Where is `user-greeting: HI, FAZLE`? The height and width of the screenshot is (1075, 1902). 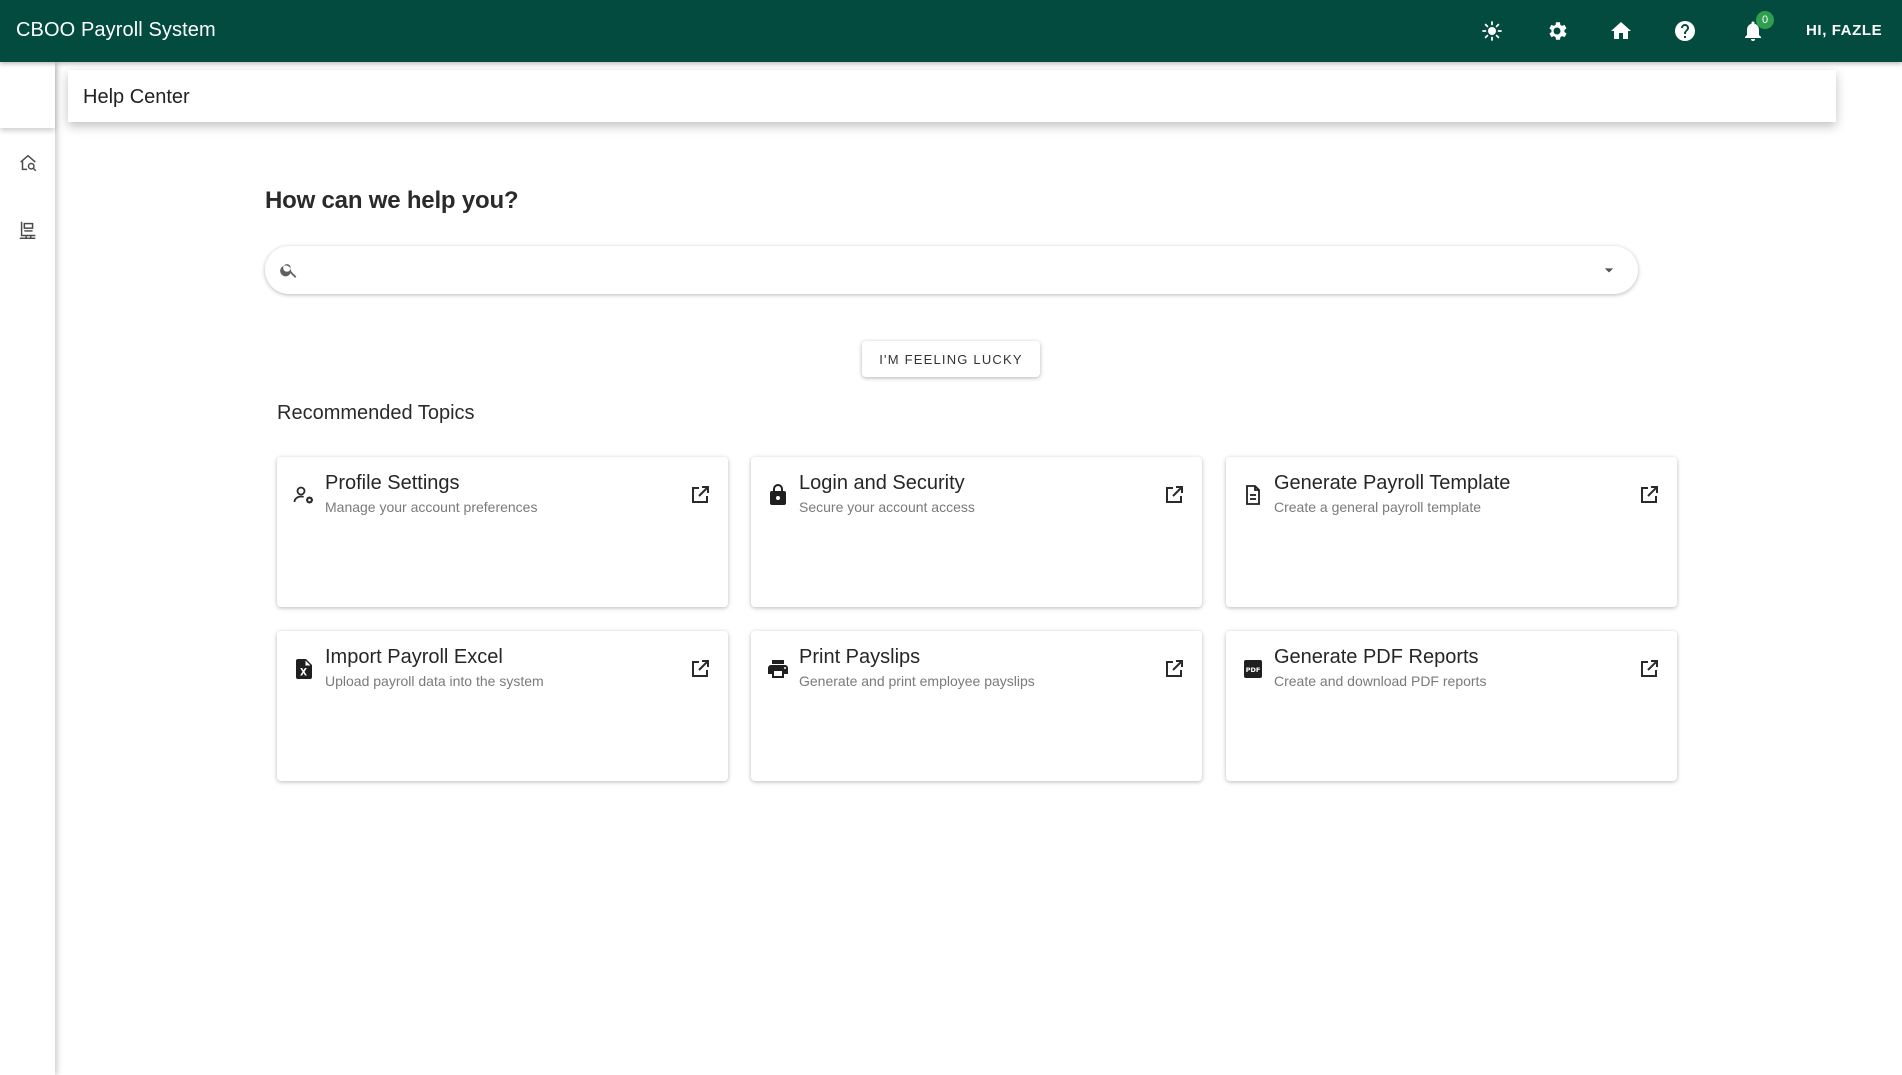
user-greeting: HI, FAZLE is located at coordinates (1844, 31).